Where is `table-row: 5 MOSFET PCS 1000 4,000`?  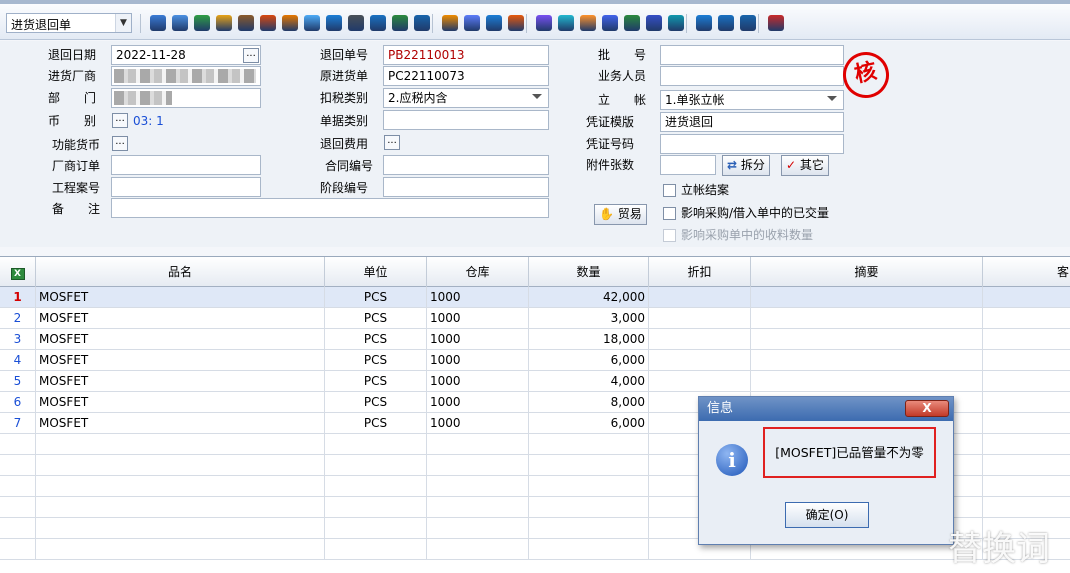 table-row: 5 MOSFET PCS 1000 4,000 is located at coordinates (535, 381).